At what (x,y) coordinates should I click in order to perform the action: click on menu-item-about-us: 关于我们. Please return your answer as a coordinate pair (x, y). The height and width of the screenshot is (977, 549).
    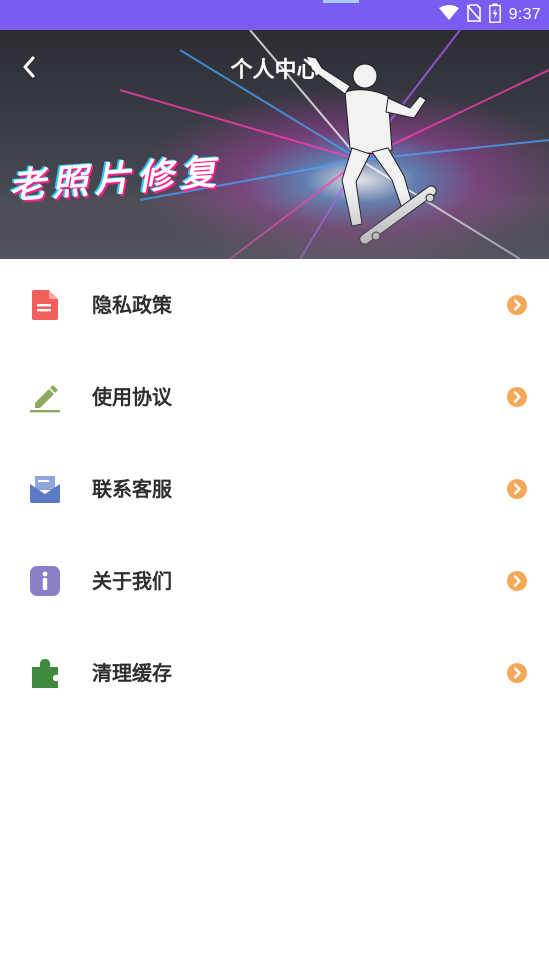
    Looking at the image, I should click on (274, 581).